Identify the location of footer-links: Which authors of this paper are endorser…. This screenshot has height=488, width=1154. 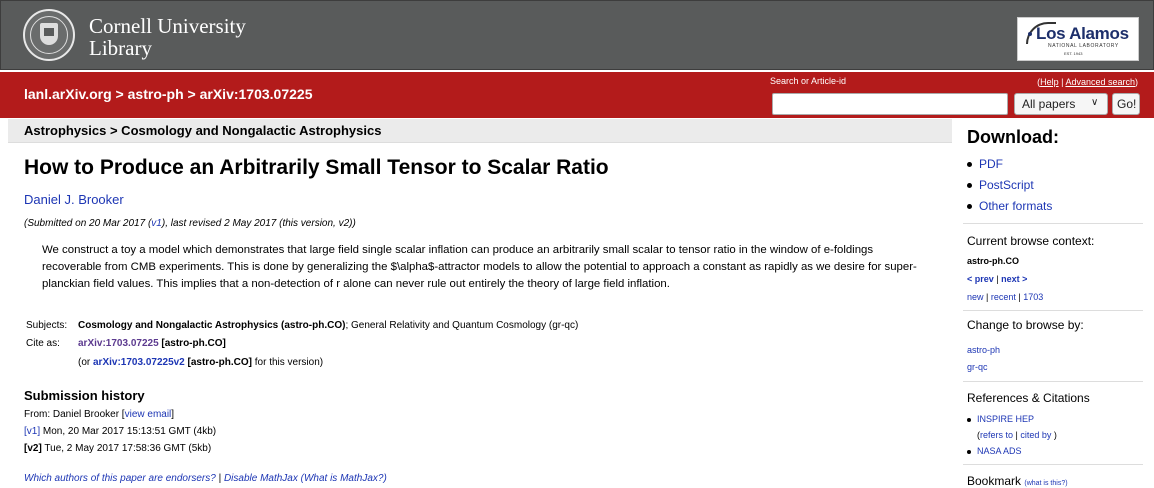
(205, 478).